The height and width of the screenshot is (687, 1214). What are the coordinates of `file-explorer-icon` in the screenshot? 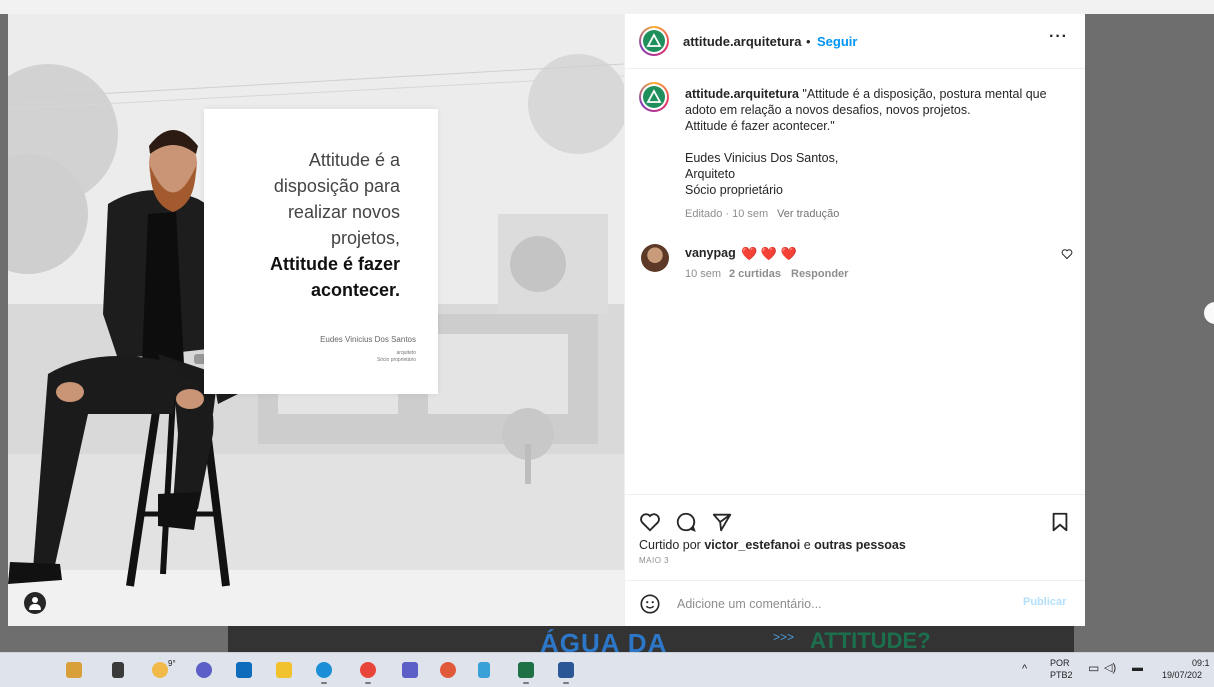 It's located at (284, 670).